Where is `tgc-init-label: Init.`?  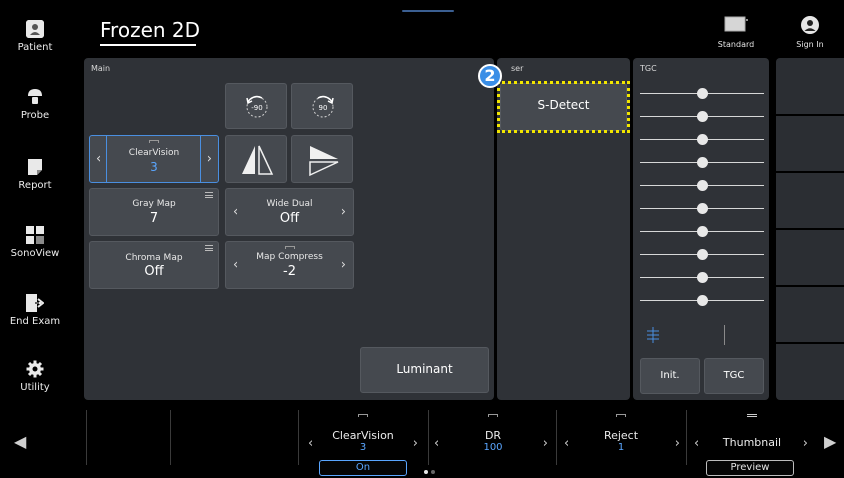
tgc-init-label: Init. is located at coordinates (670, 375).